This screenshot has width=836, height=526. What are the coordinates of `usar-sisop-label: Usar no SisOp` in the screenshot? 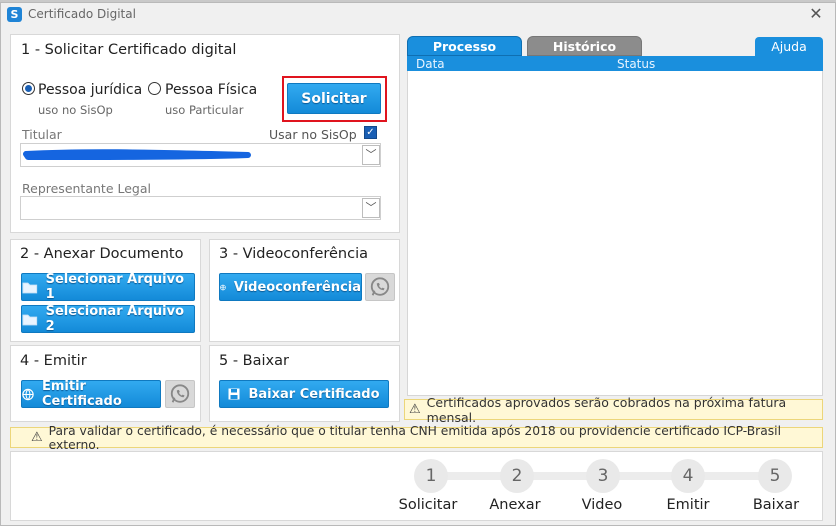 It's located at (313, 134).